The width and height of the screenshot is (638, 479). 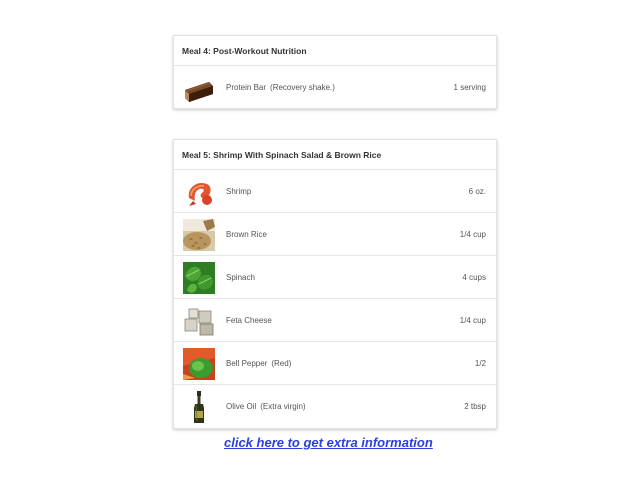 I want to click on food-quantity: 6 oz., so click(x=477, y=191).